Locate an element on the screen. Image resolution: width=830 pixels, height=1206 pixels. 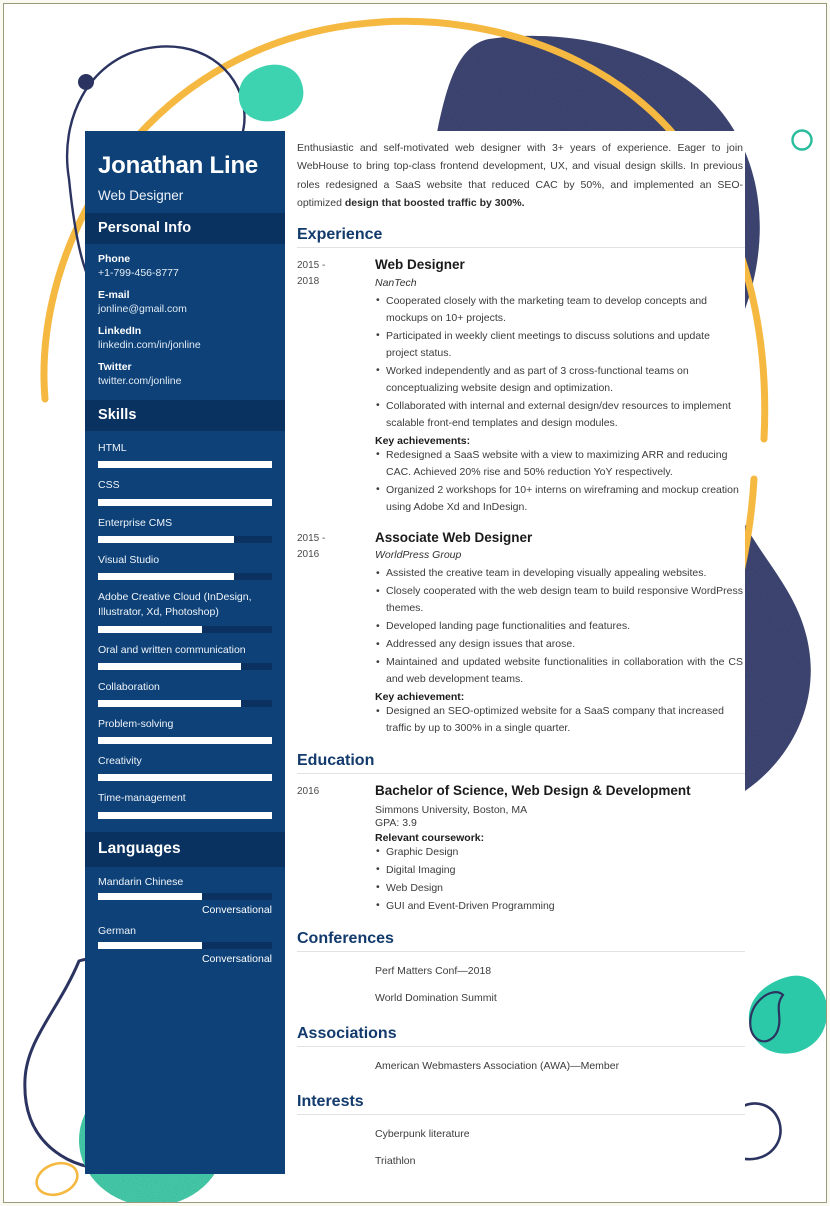
section-heading-associations: Associations is located at coordinates (347, 1033).